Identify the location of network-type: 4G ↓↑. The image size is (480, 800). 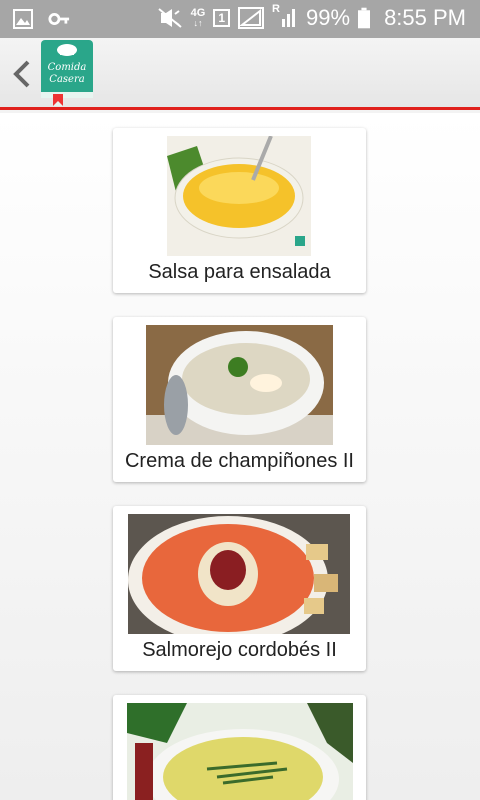
(198, 18).